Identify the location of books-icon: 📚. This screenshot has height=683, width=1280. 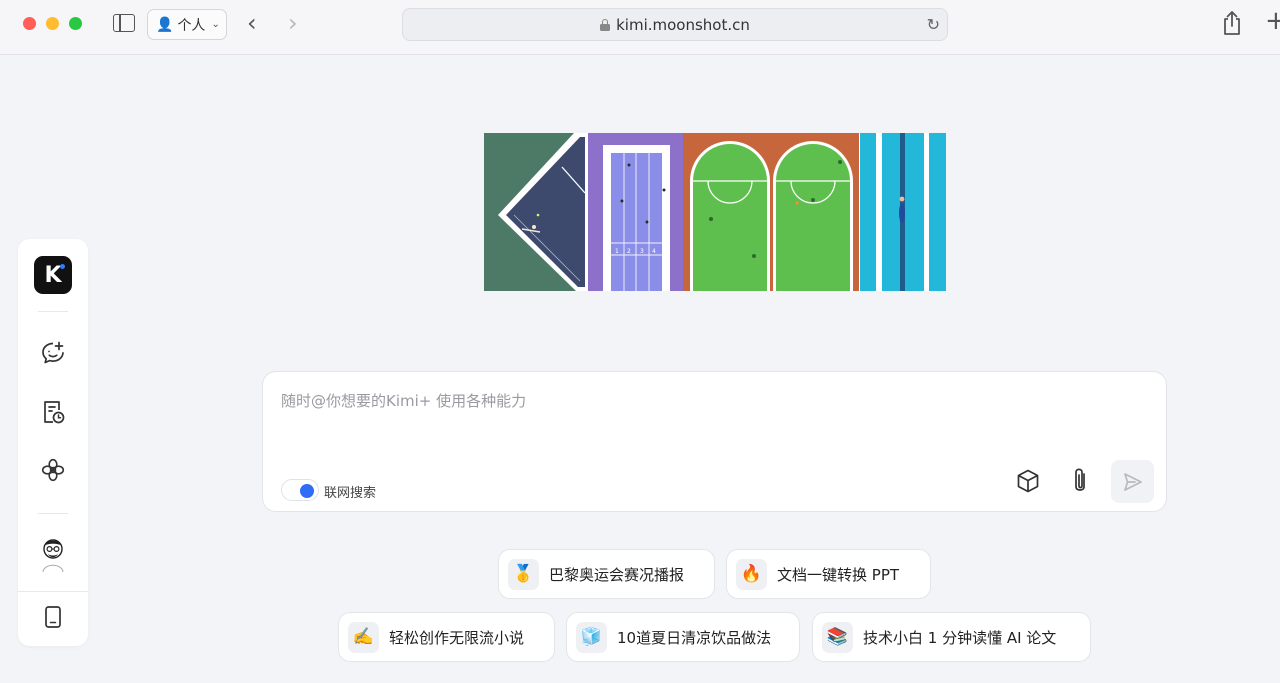
(837, 637).